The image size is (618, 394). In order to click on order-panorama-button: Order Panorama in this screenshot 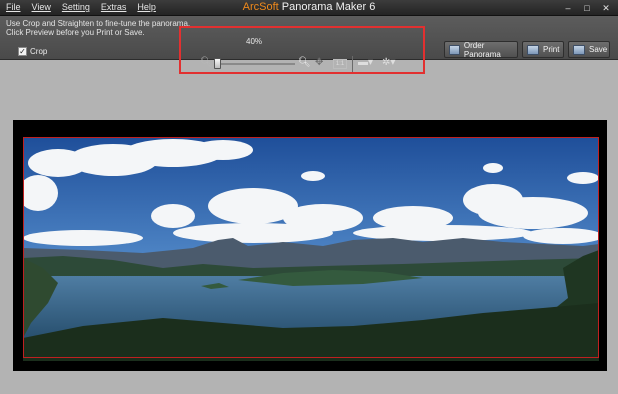, I will do `click(481, 49)`.